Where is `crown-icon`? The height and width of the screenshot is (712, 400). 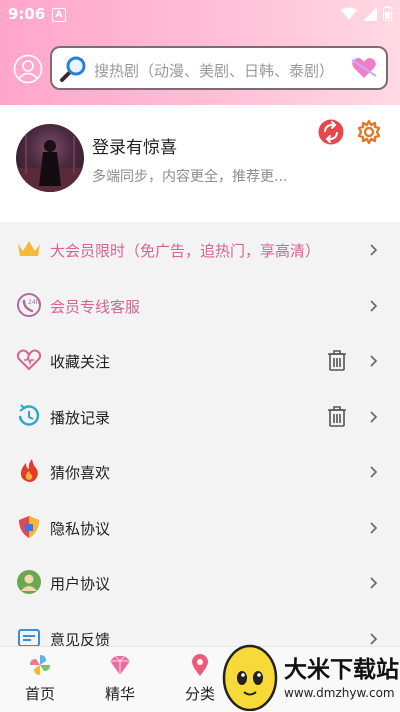
crown-icon is located at coordinates (29, 248).